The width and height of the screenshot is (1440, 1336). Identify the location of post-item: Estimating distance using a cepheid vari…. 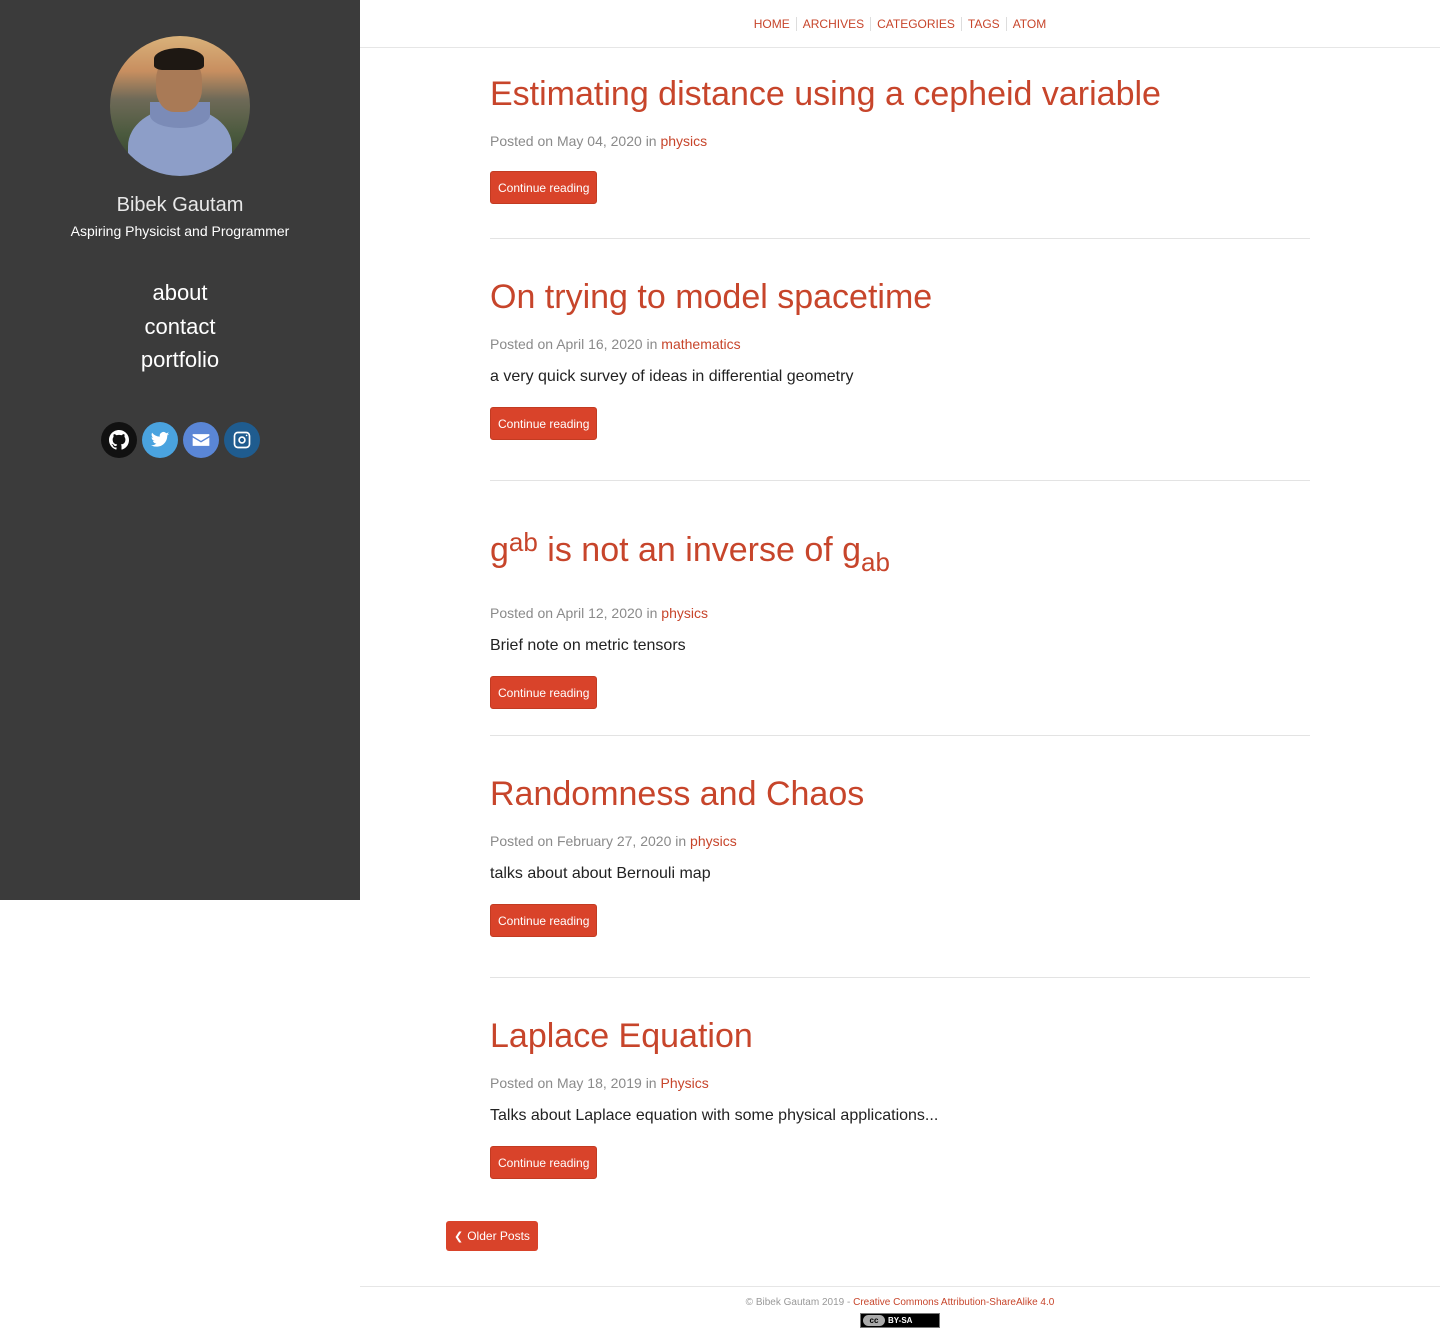
(900, 156).